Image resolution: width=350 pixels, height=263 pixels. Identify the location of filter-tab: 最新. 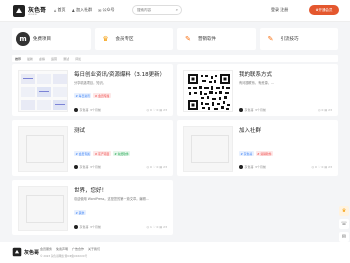
(30, 59).